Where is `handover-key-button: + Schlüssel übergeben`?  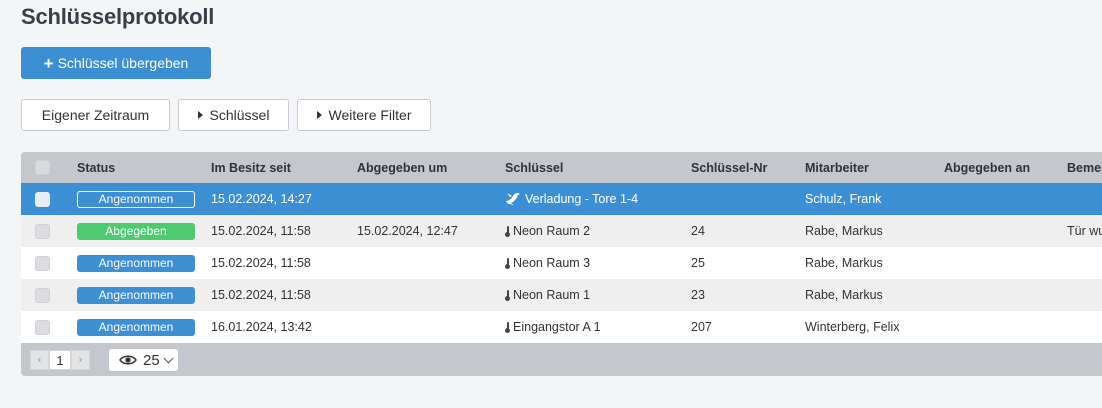
handover-key-button: + Schlüssel übergeben is located at coordinates (116, 63).